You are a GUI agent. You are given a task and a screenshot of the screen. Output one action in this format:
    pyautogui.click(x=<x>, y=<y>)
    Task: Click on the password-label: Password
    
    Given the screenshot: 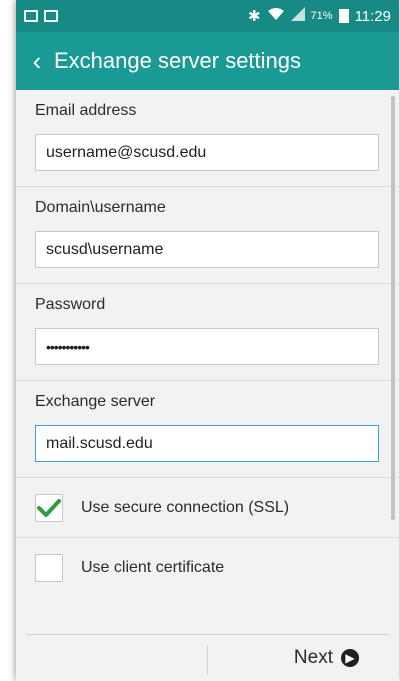 What is the action you would take?
    pyautogui.click(x=70, y=304)
    